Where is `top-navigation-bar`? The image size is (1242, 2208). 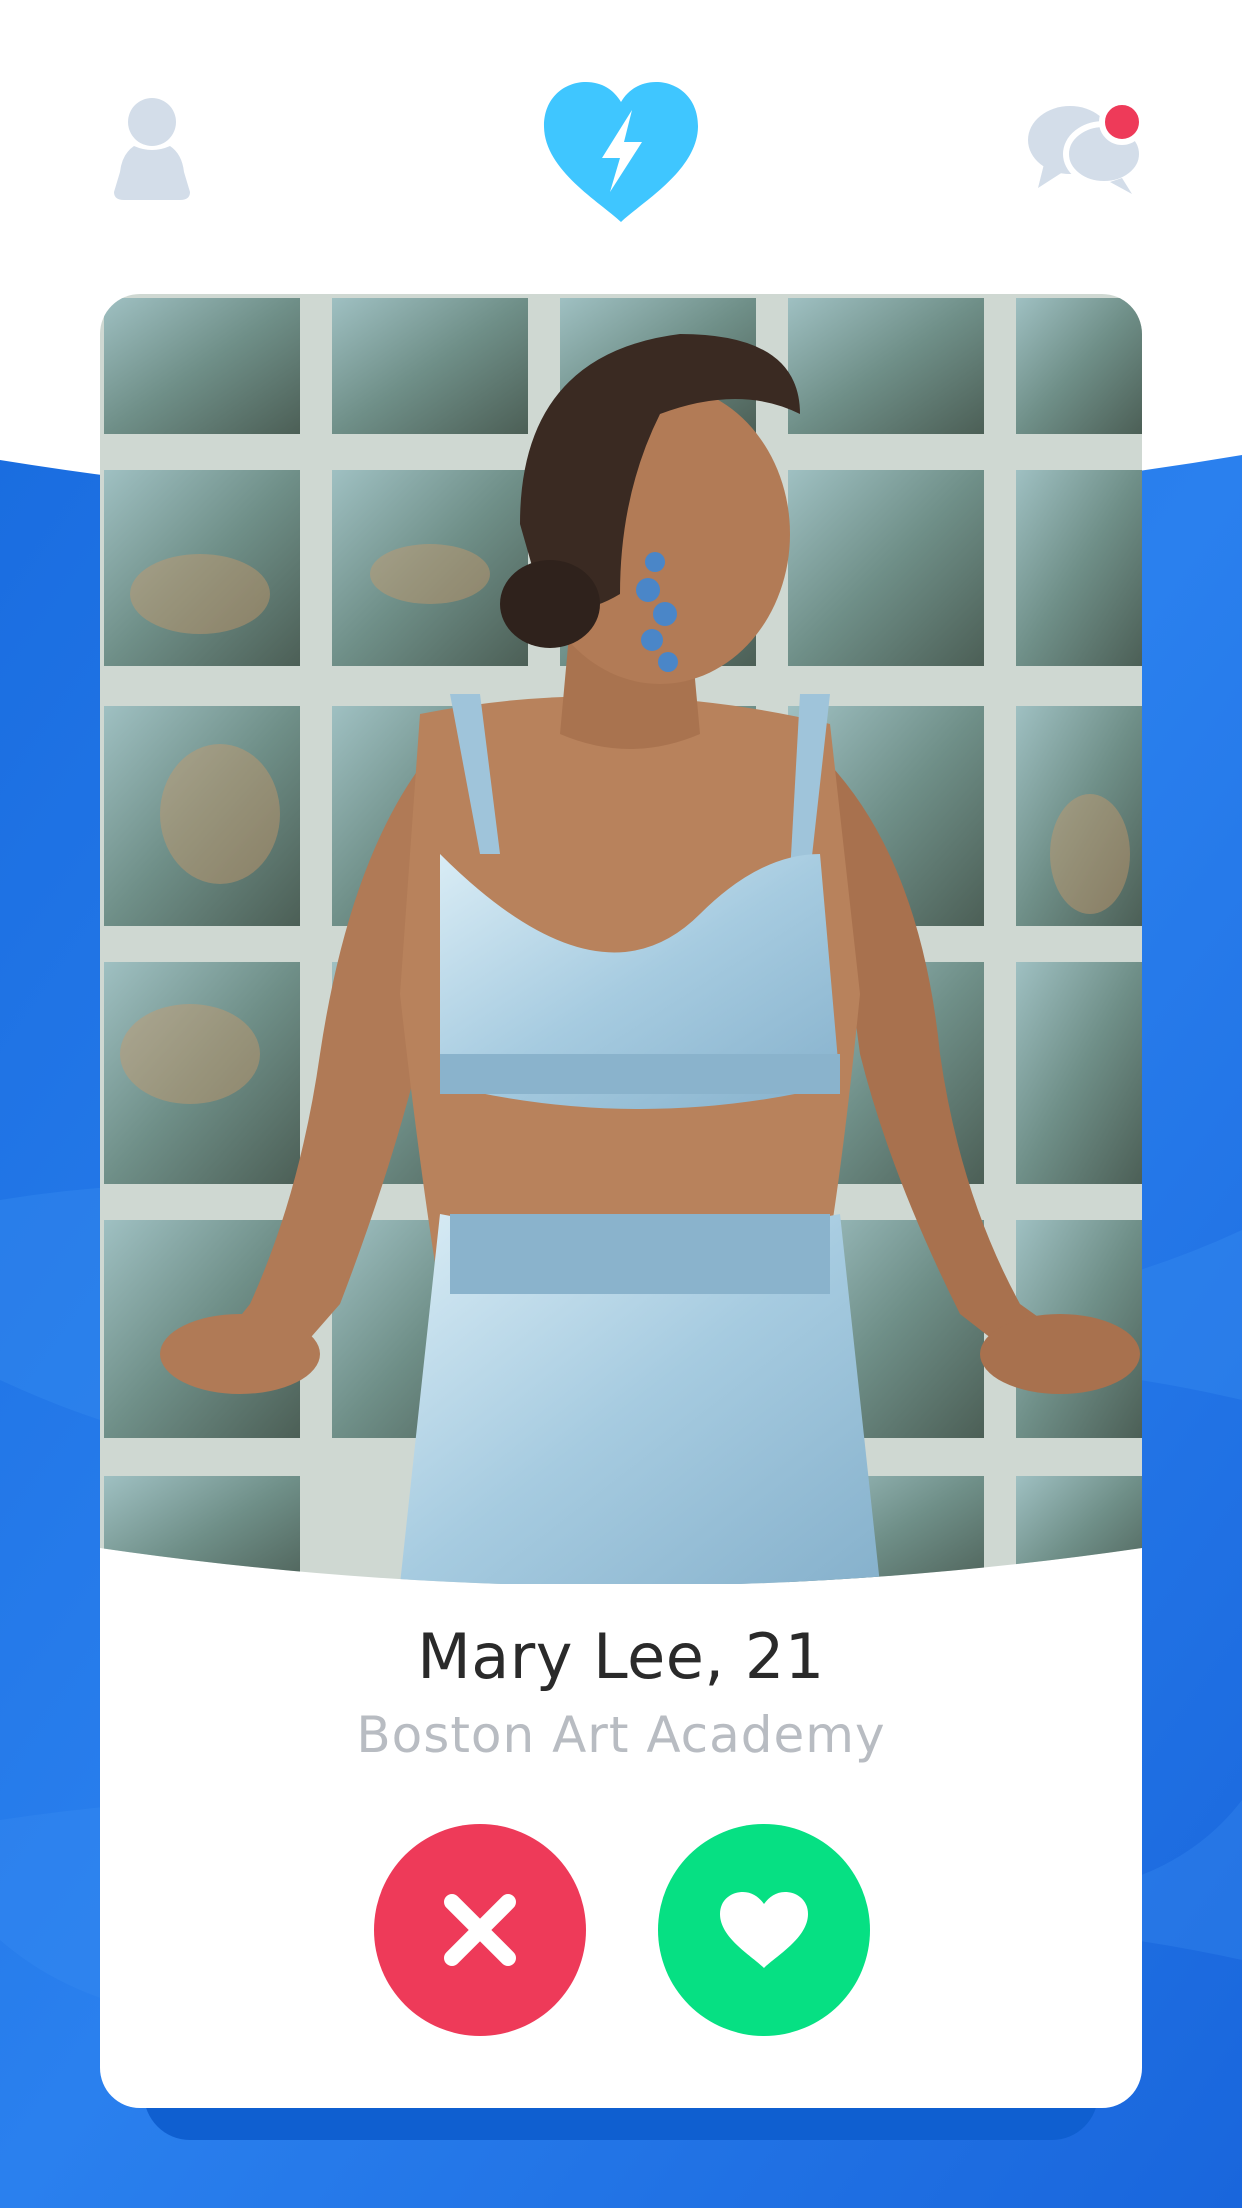 top-navigation-bar is located at coordinates (621, 130).